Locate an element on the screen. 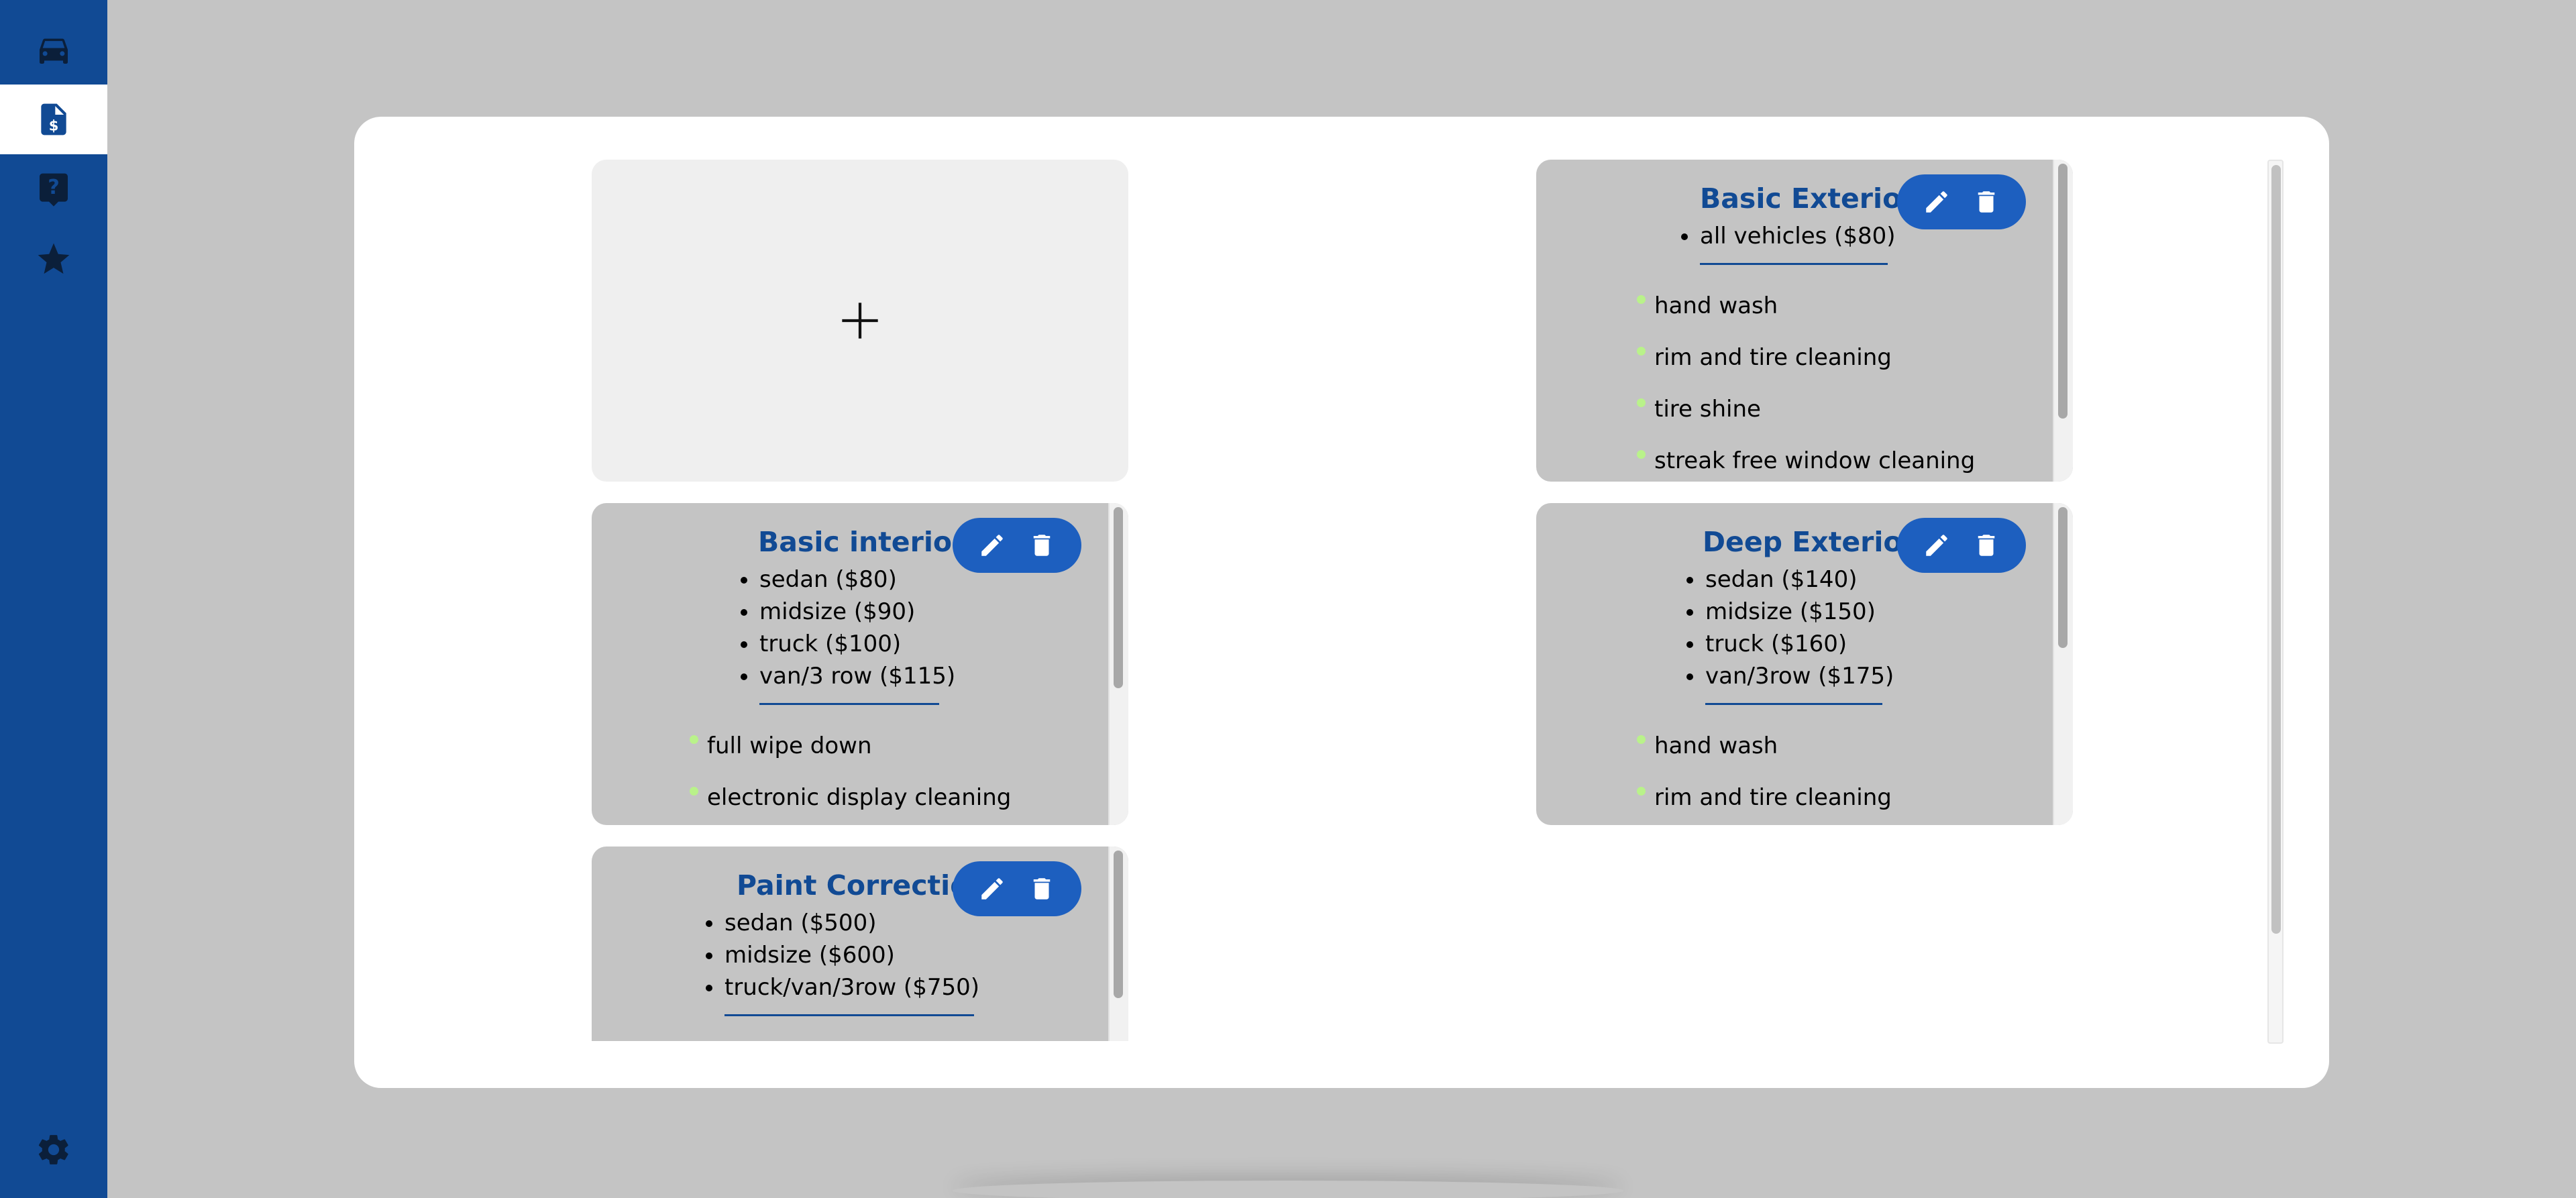  package-title: Paint Correction is located at coordinates (863, 885).